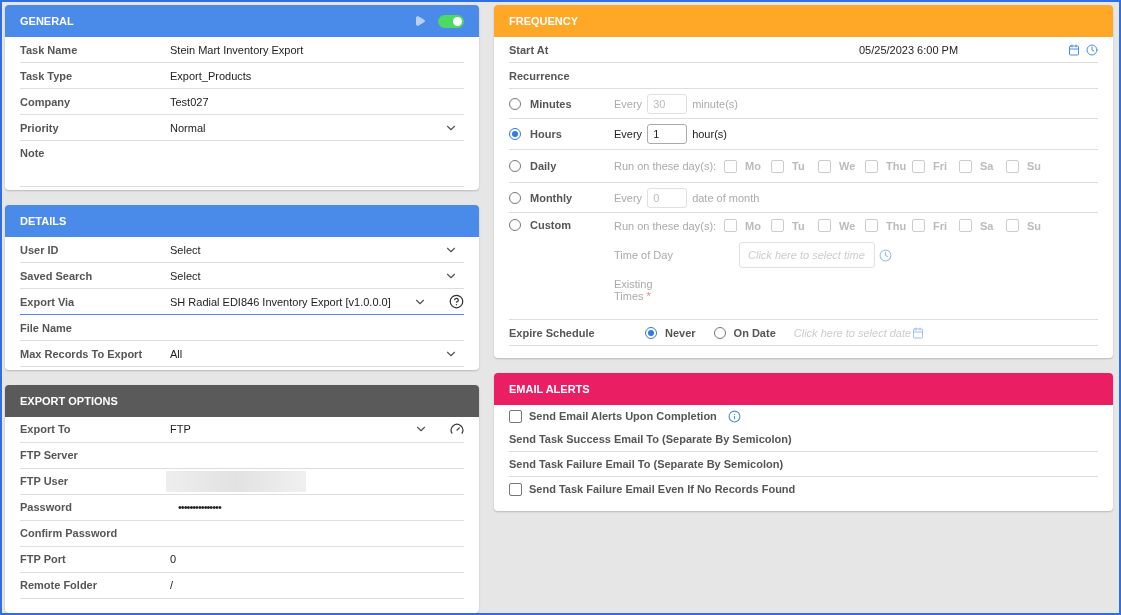 The height and width of the screenshot is (615, 1121). What do you see at coordinates (46, 507) in the screenshot?
I see `field-label: Password` at bounding box center [46, 507].